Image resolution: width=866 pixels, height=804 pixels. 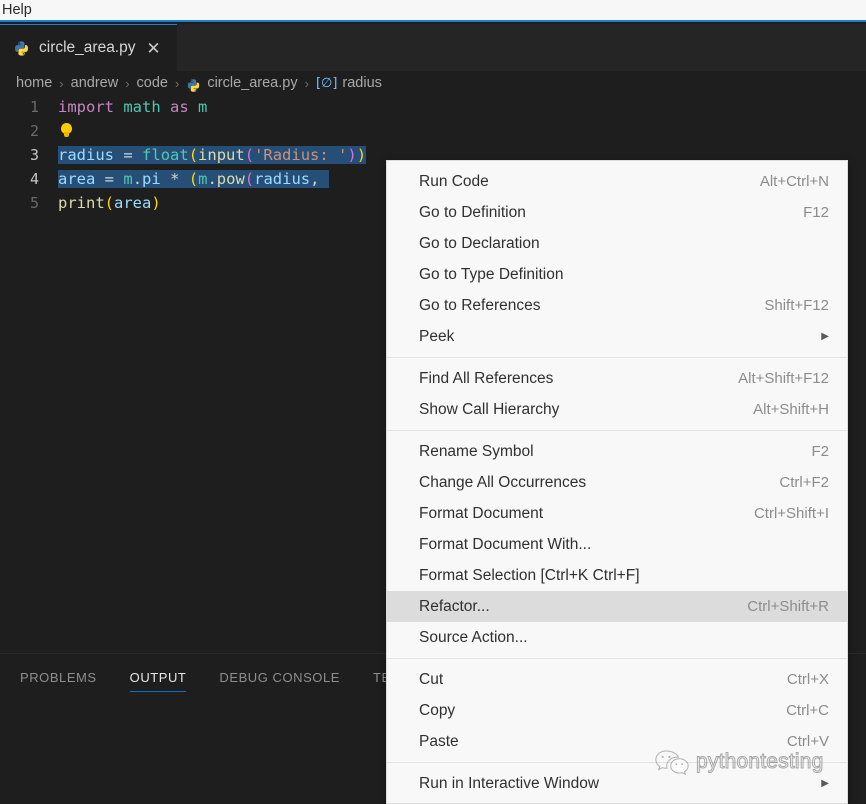 I want to click on menu-item-format-selection-ctrl-k-ctrl-f: Format Selection [Ctrl+K Ctrl+F], so click(x=617, y=575).